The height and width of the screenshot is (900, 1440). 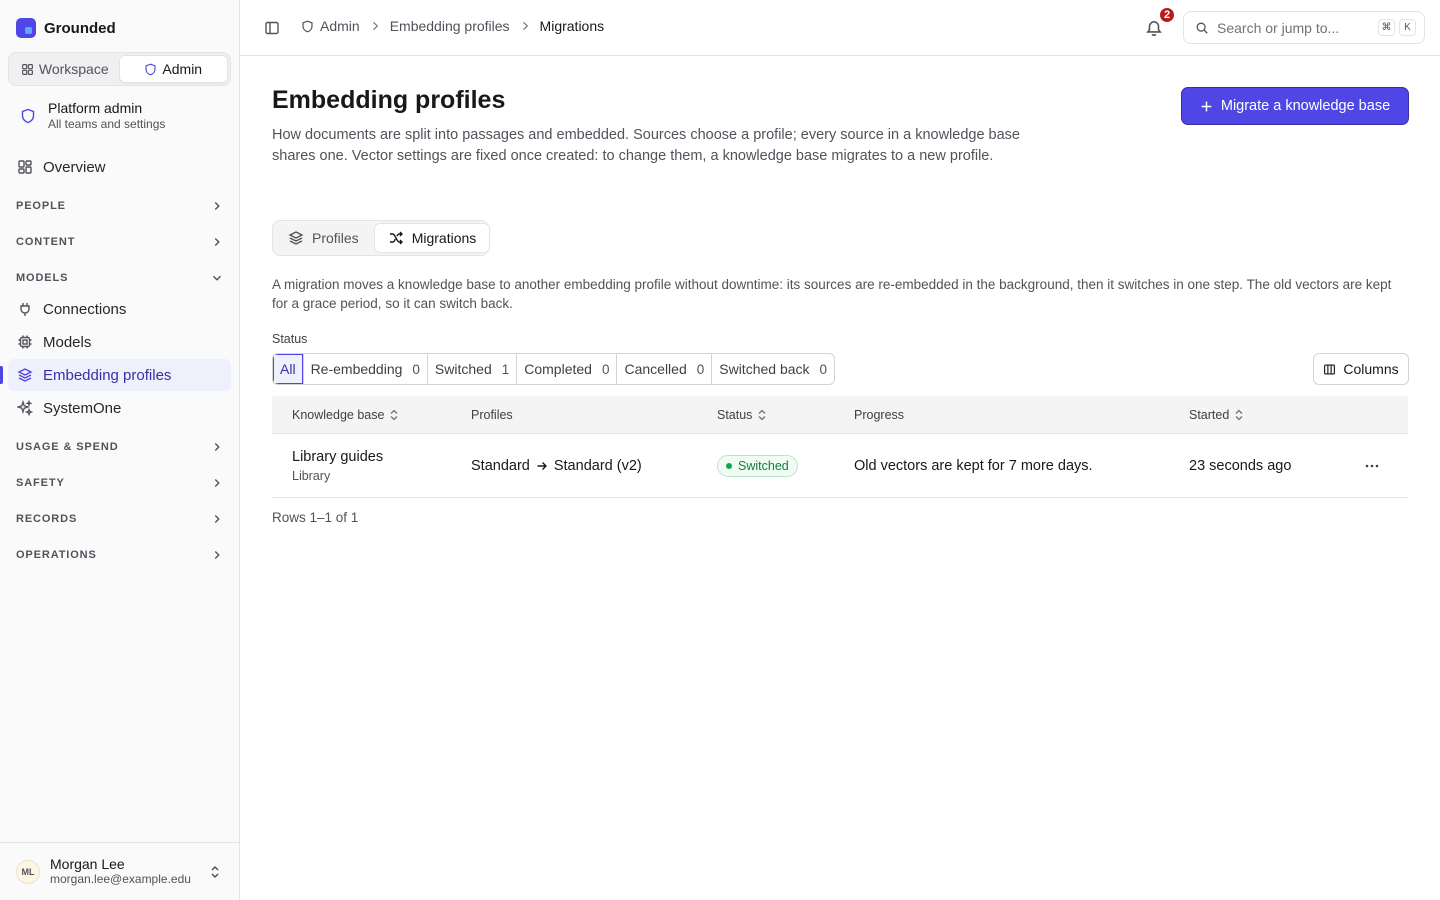 What do you see at coordinates (1209, 415) in the screenshot?
I see `column-label: Started` at bounding box center [1209, 415].